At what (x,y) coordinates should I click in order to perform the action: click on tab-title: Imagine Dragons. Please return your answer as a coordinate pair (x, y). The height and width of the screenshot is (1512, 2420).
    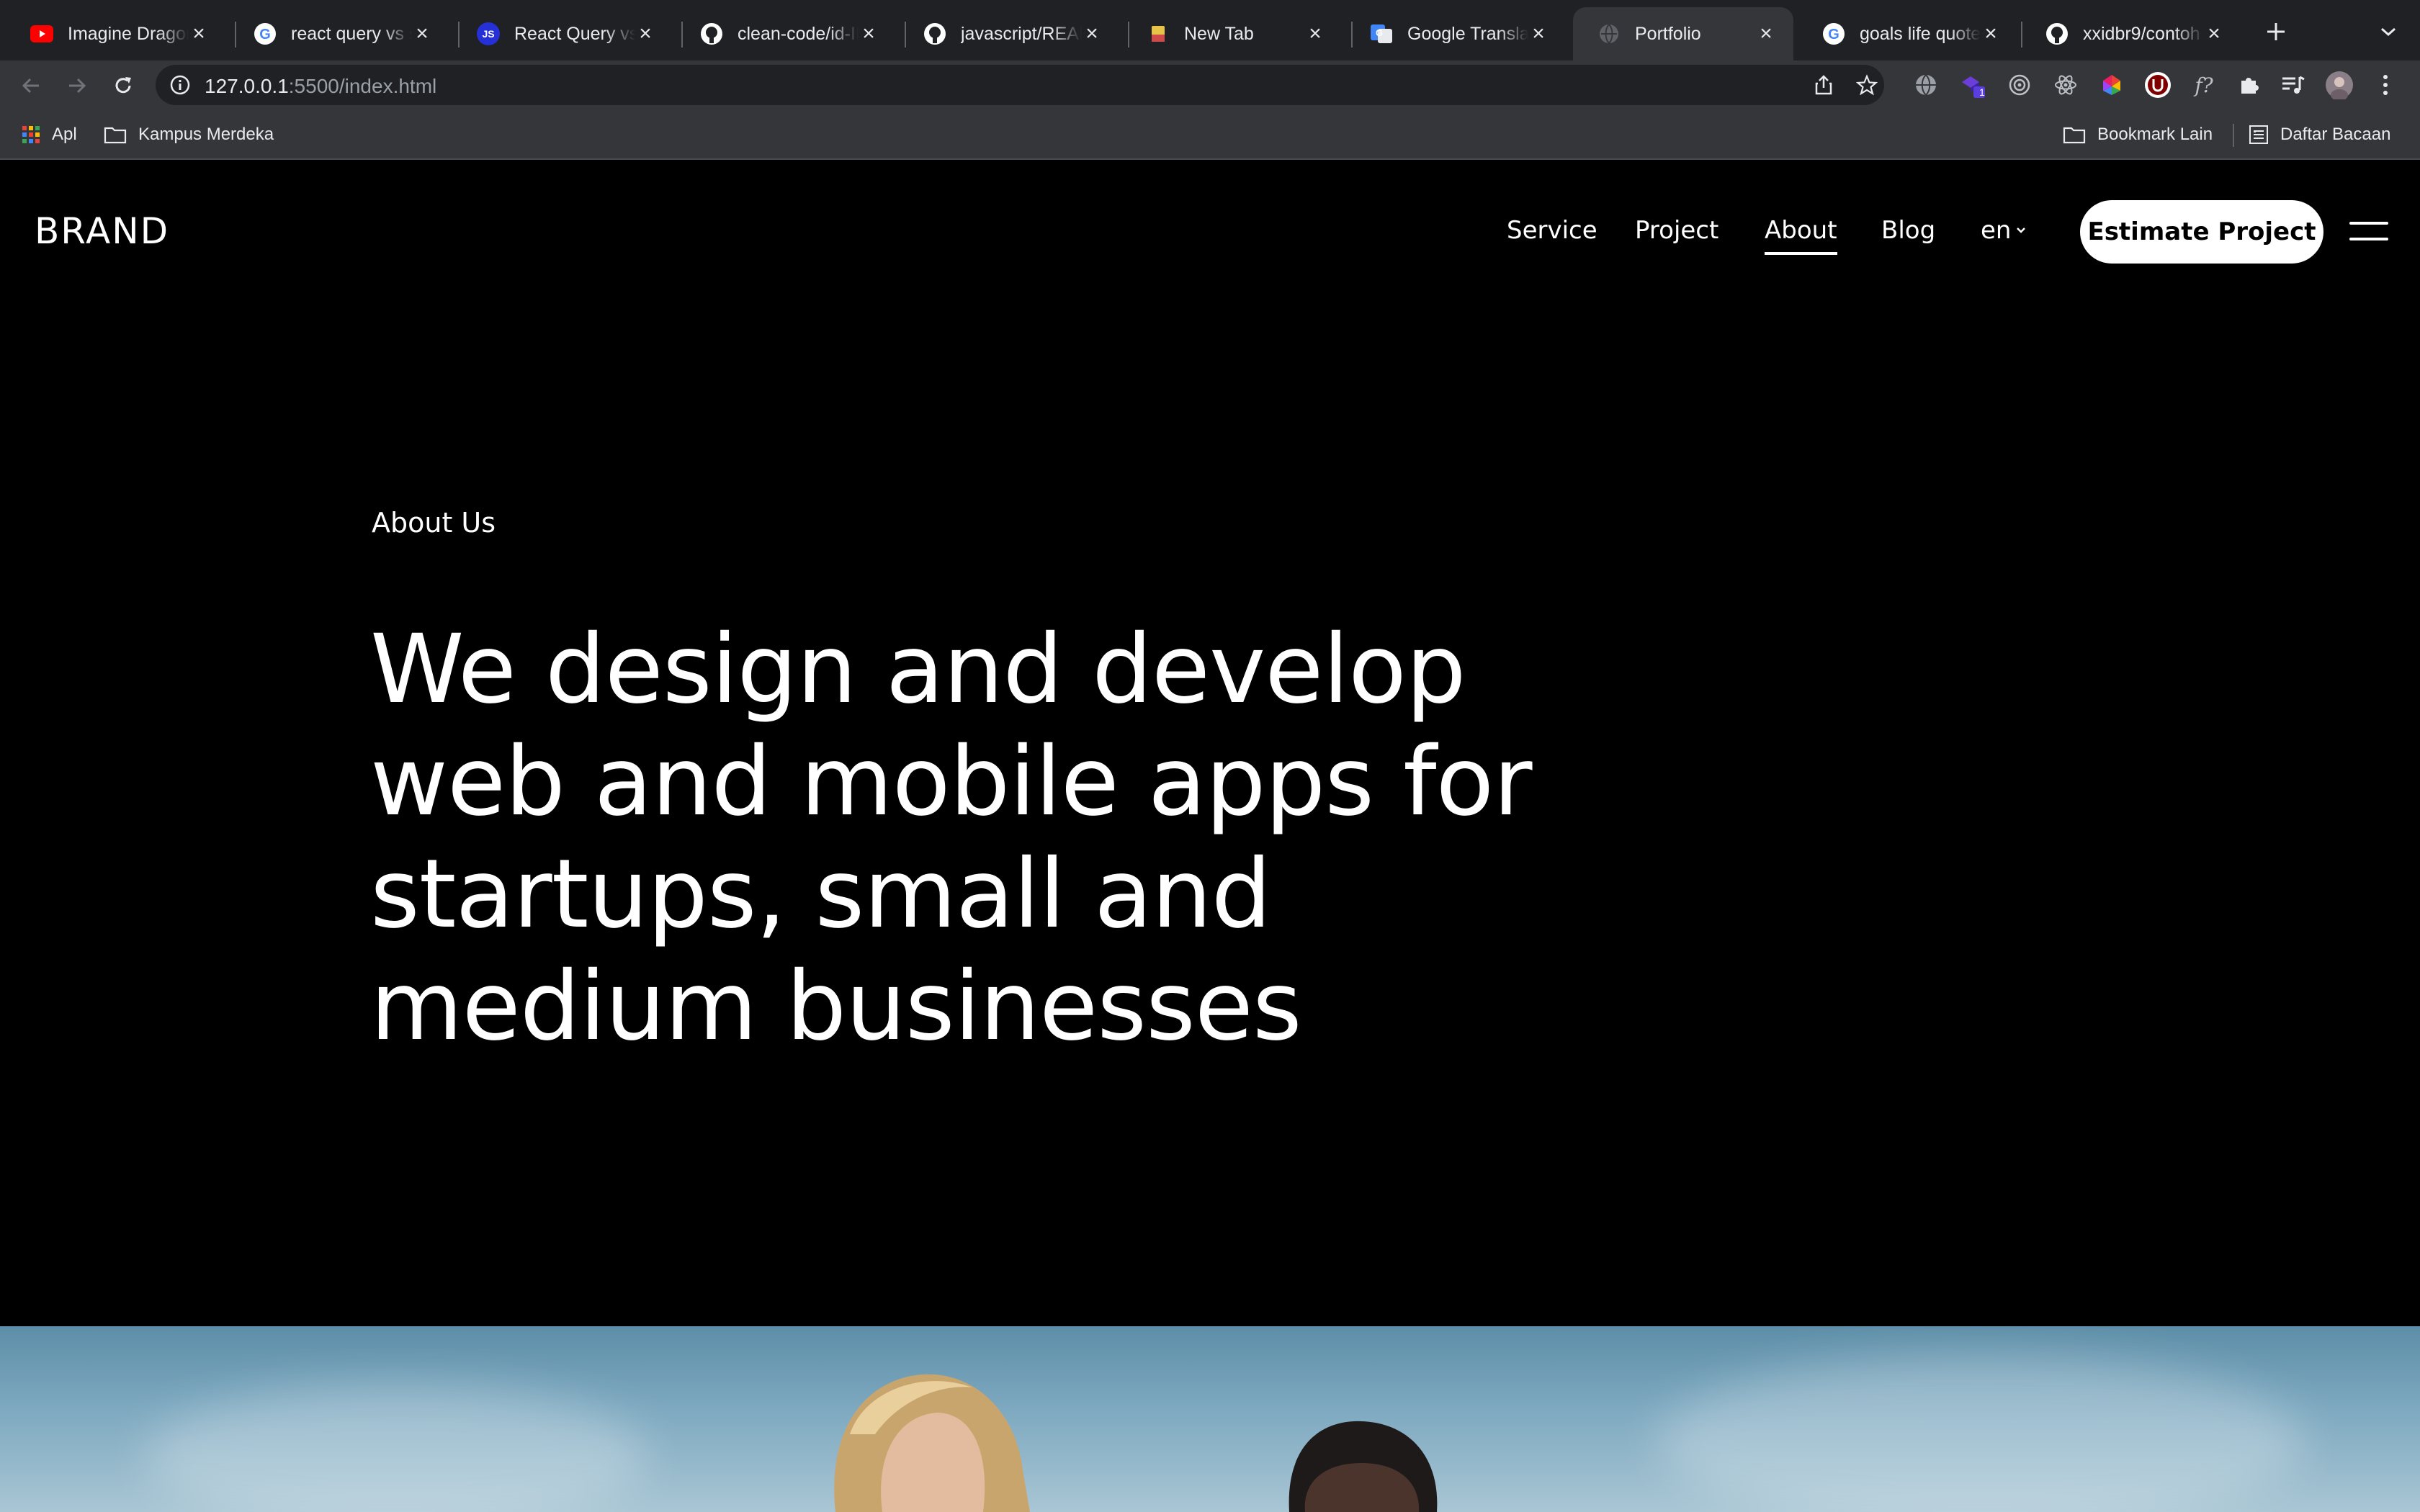
    Looking at the image, I should click on (128, 33).